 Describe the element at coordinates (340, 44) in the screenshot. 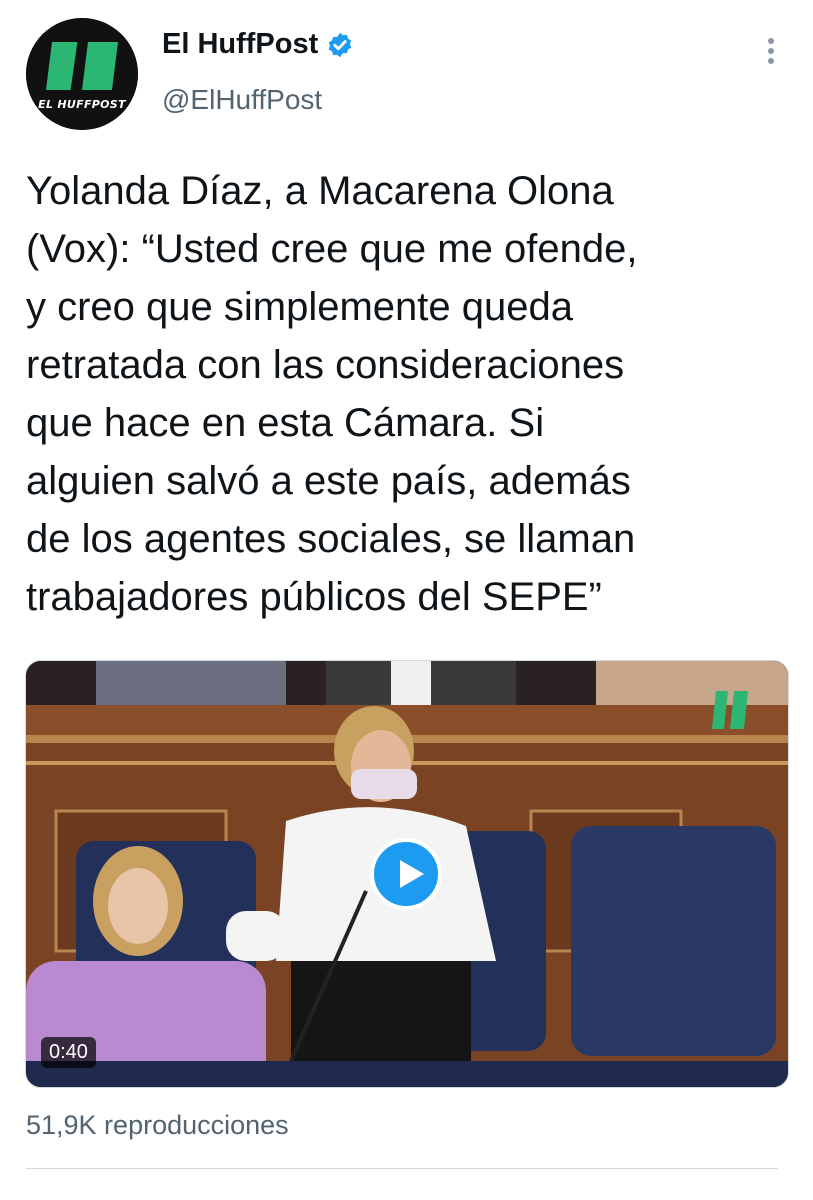

I see `verified-badge-icon` at that location.